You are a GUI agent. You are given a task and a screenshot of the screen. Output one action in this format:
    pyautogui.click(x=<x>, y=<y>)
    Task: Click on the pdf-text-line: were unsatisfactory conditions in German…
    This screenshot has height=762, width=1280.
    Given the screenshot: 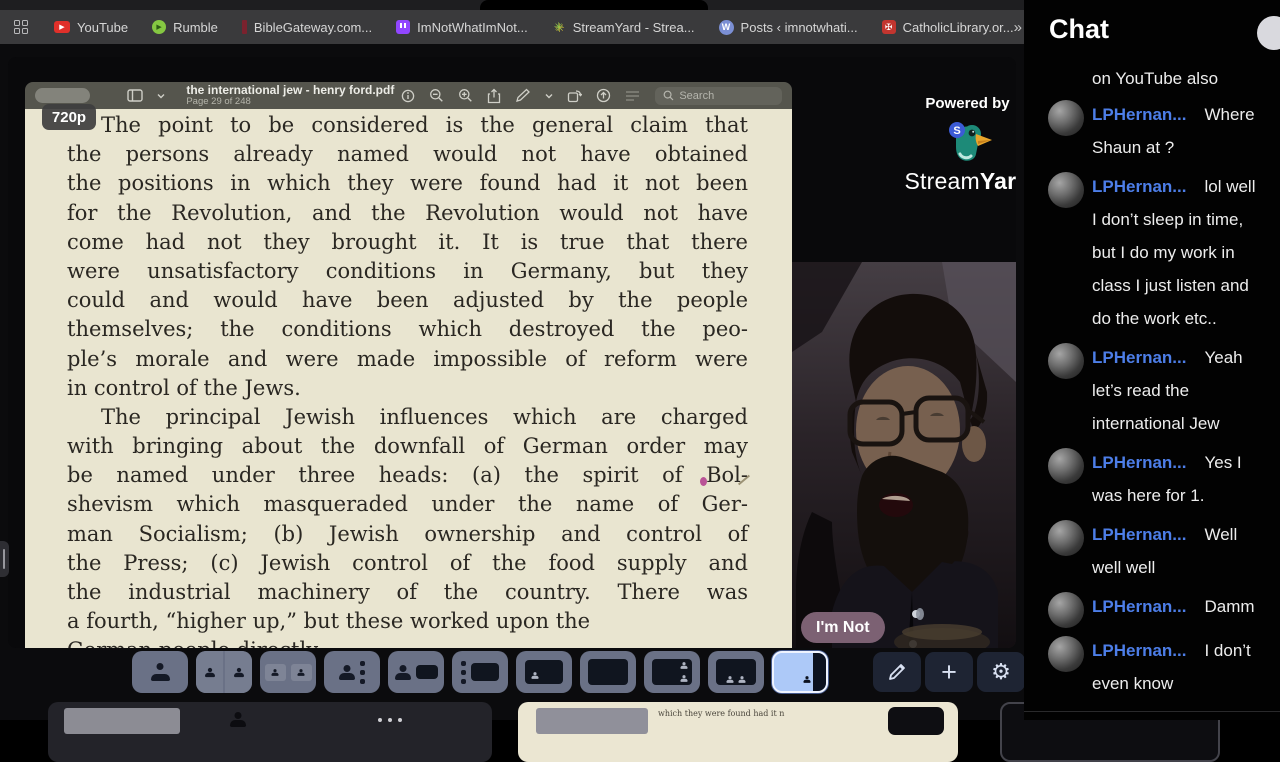 What is the action you would take?
    pyautogui.click(x=407, y=270)
    